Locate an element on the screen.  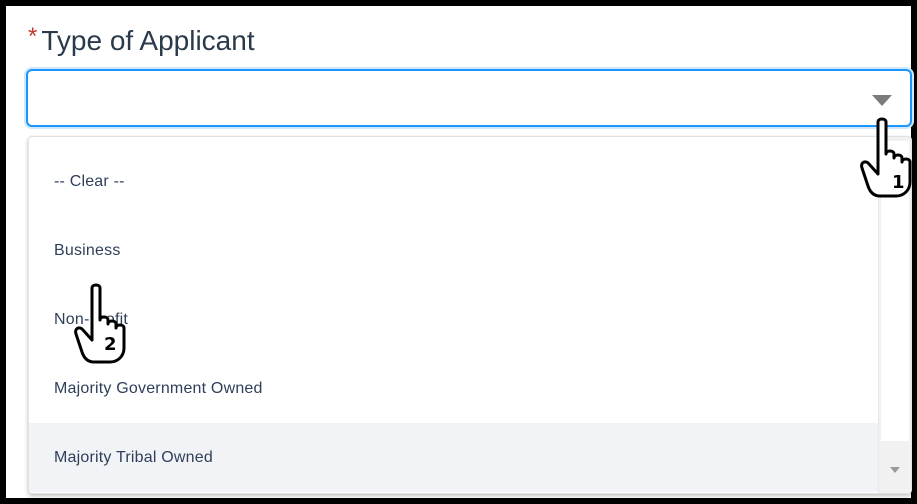
scroll-down-arrow-icon is located at coordinates (895, 470).